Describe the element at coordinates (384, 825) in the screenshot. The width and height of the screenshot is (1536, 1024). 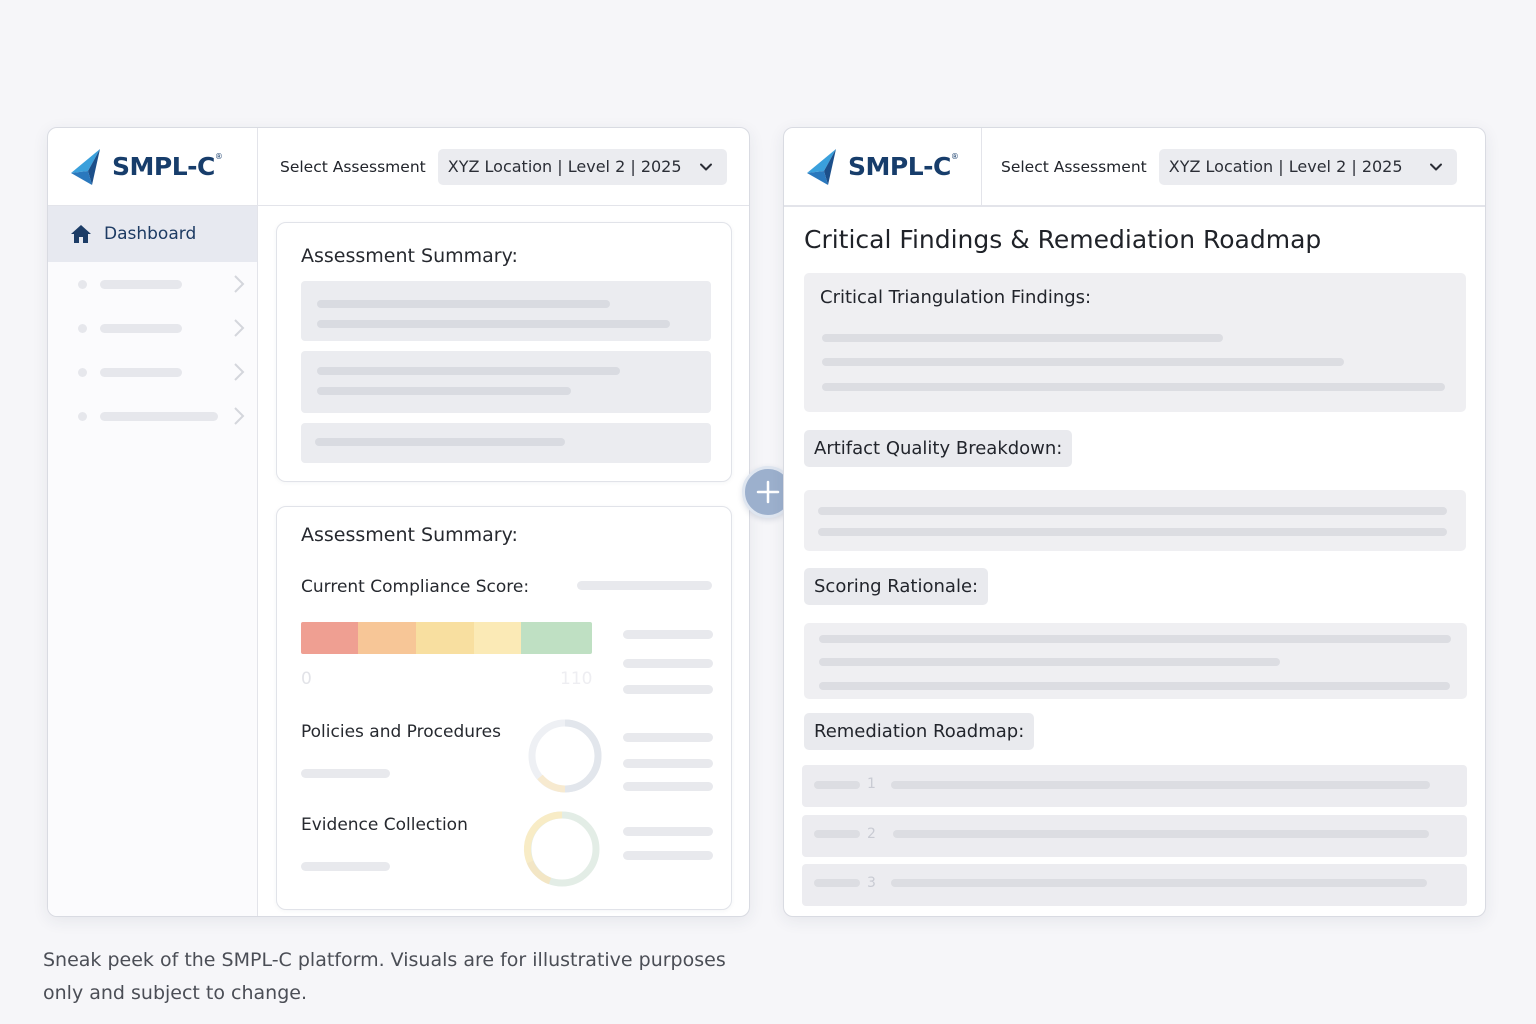
I see `evidence-label: Evidence Collection` at that location.